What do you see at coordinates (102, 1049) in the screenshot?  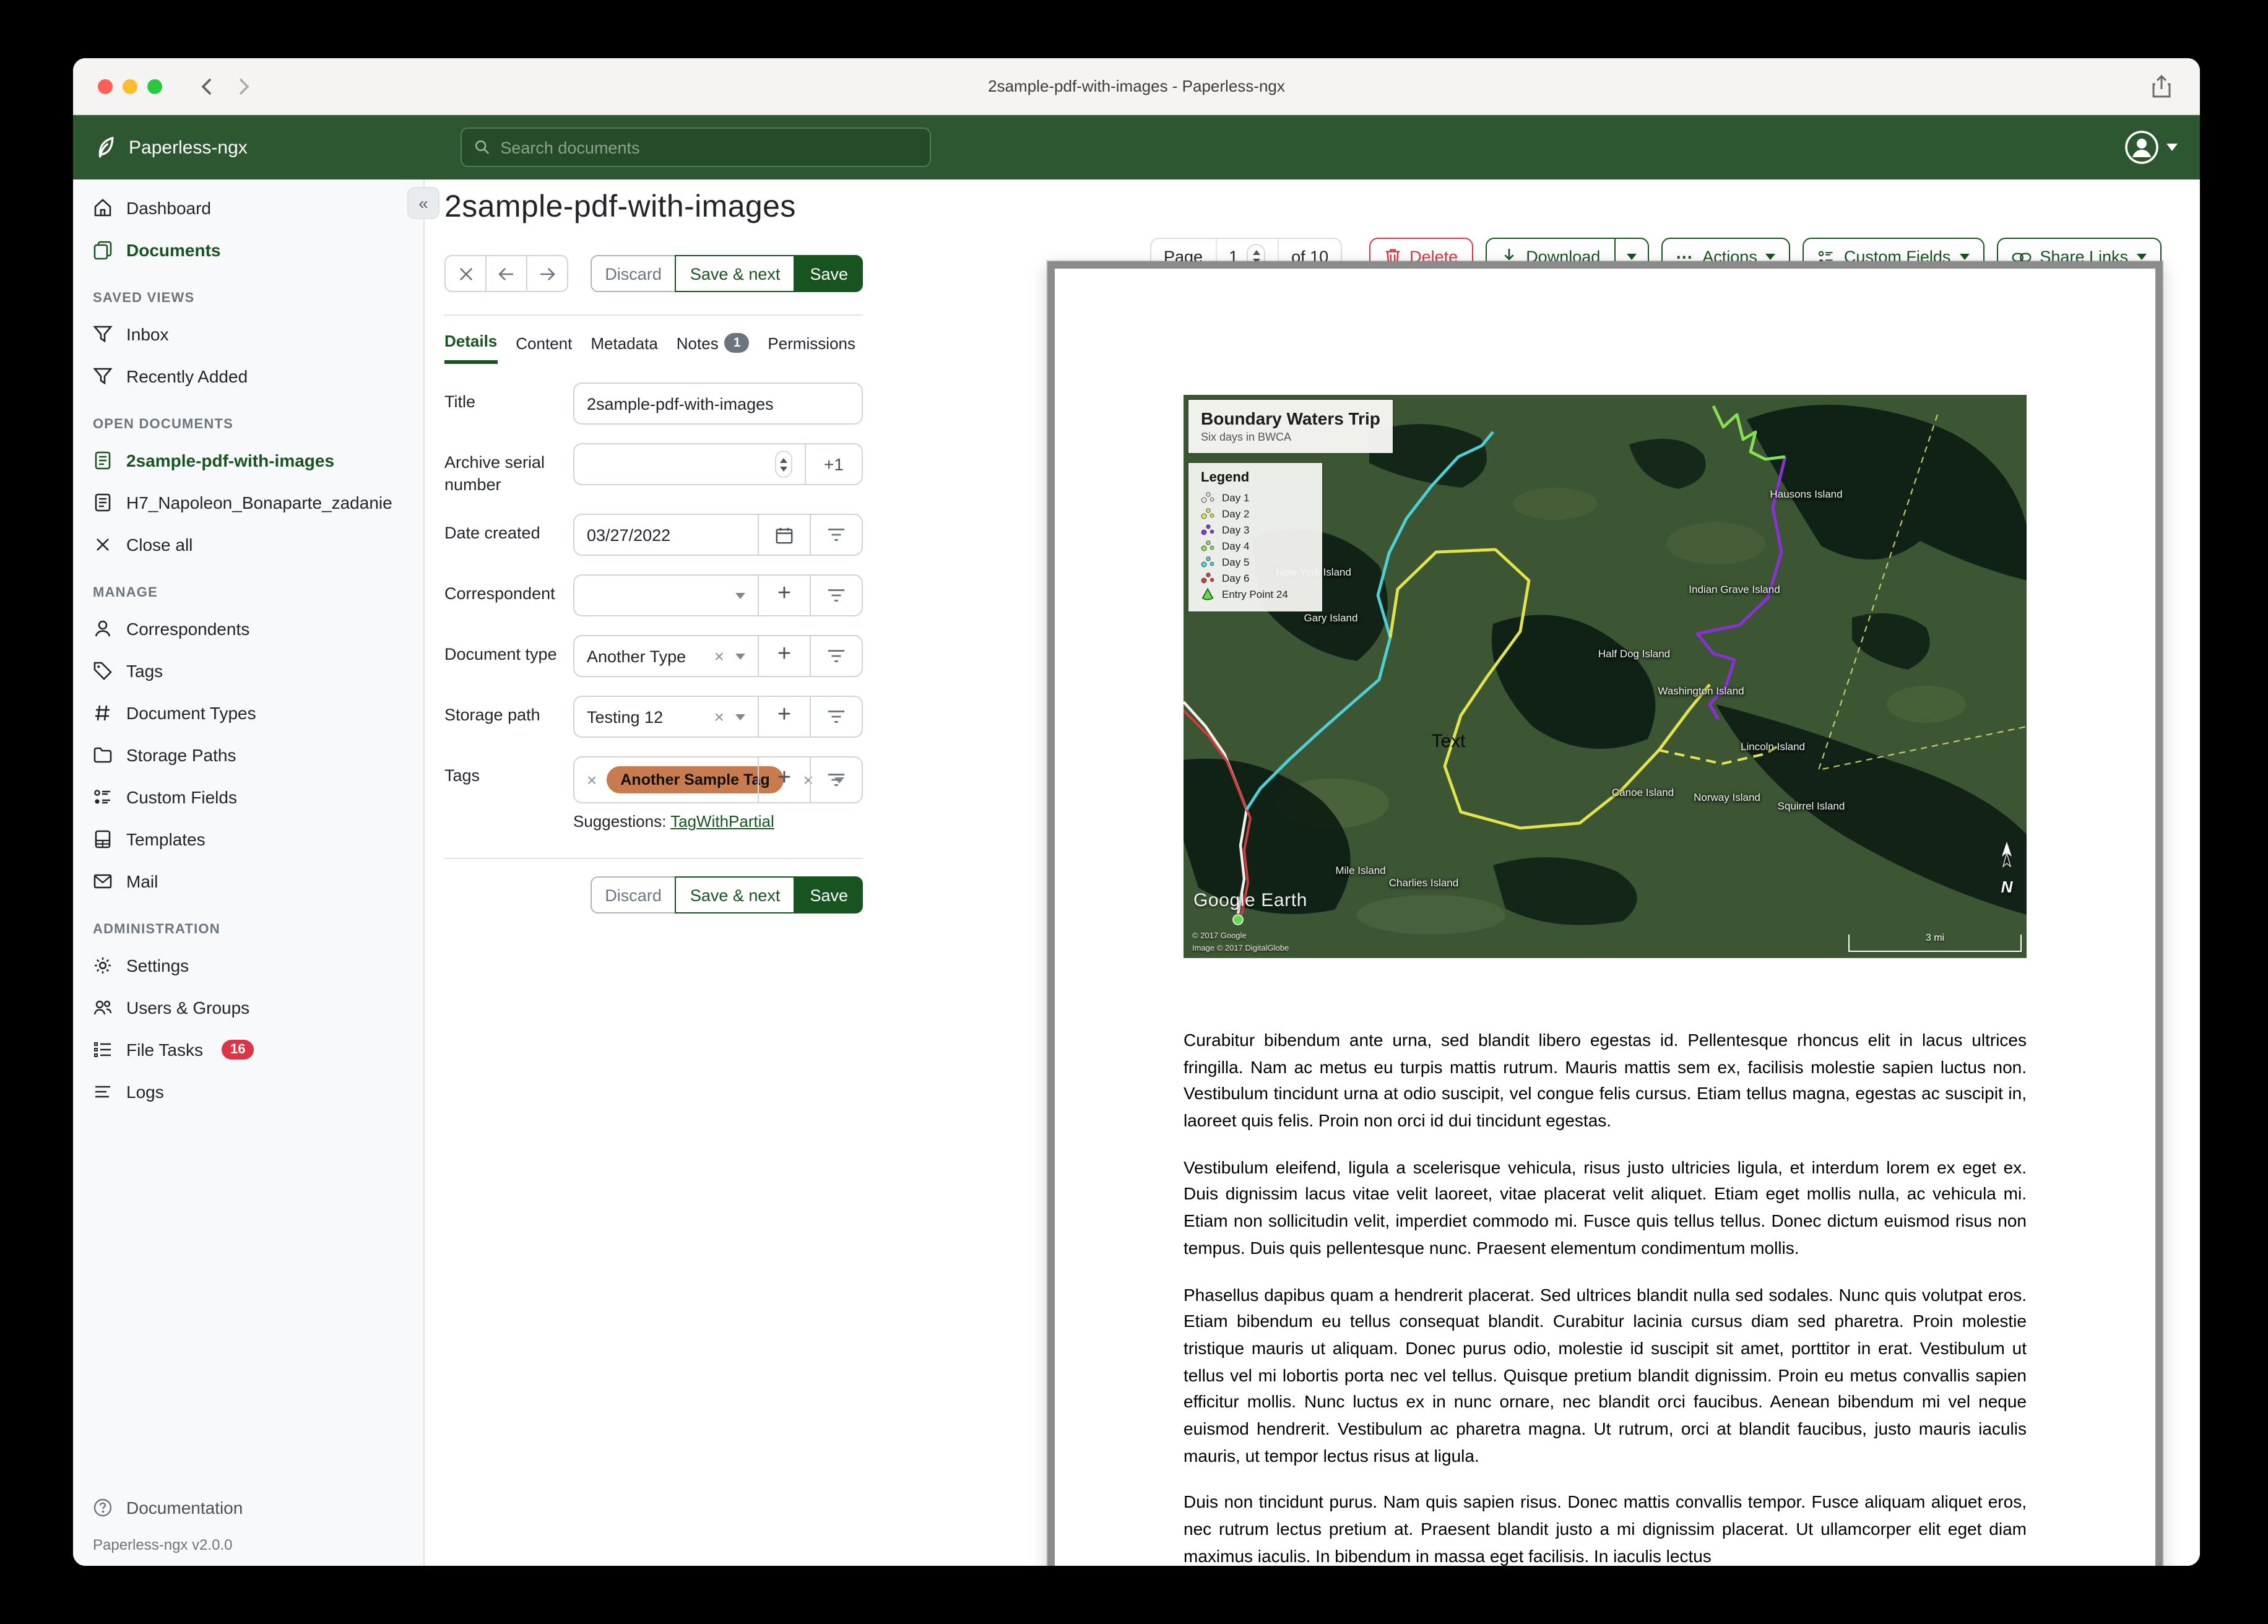 I see `task-list-icon` at bounding box center [102, 1049].